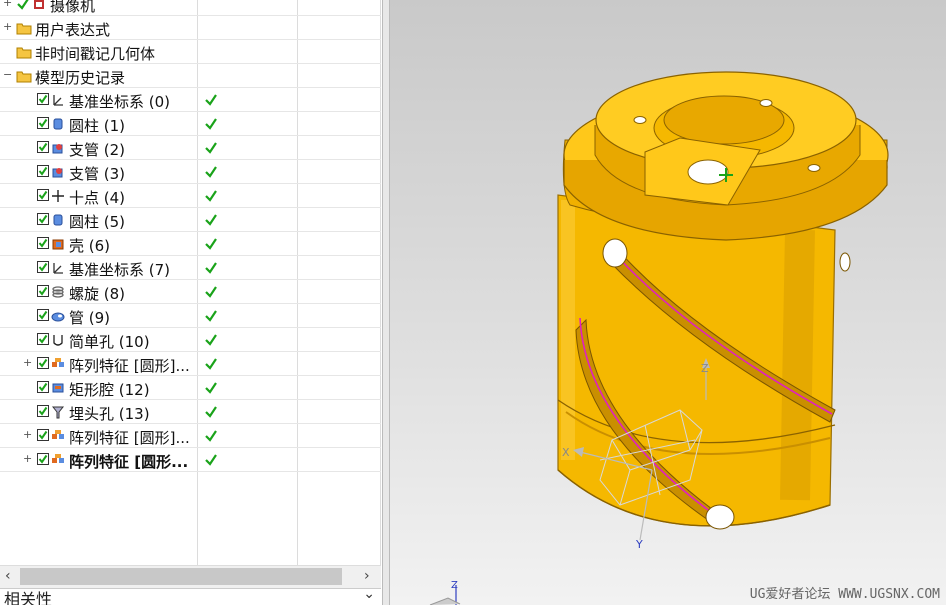  What do you see at coordinates (190, 52) in the screenshot?
I see `tree-row: 非时间戳记几何体` at bounding box center [190, 52].